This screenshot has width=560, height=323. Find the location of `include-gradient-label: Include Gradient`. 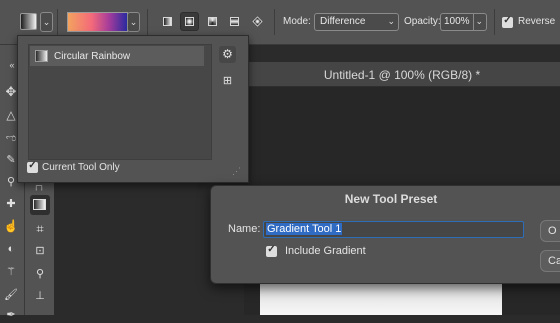

include-gradient-label: Include Gradient is located at coordinates (325, 251).